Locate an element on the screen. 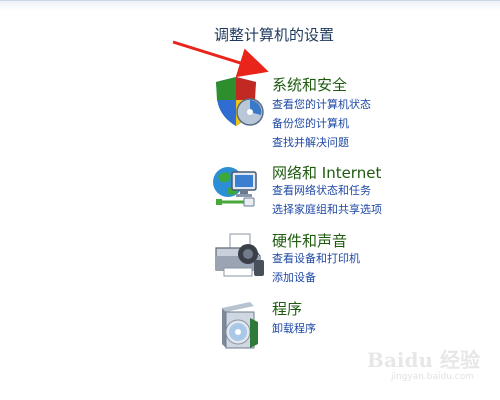 This screenshot has height=400, width=500. link-view-network-status: 查看网络状态和任务 is located at coordinates (321, 190).